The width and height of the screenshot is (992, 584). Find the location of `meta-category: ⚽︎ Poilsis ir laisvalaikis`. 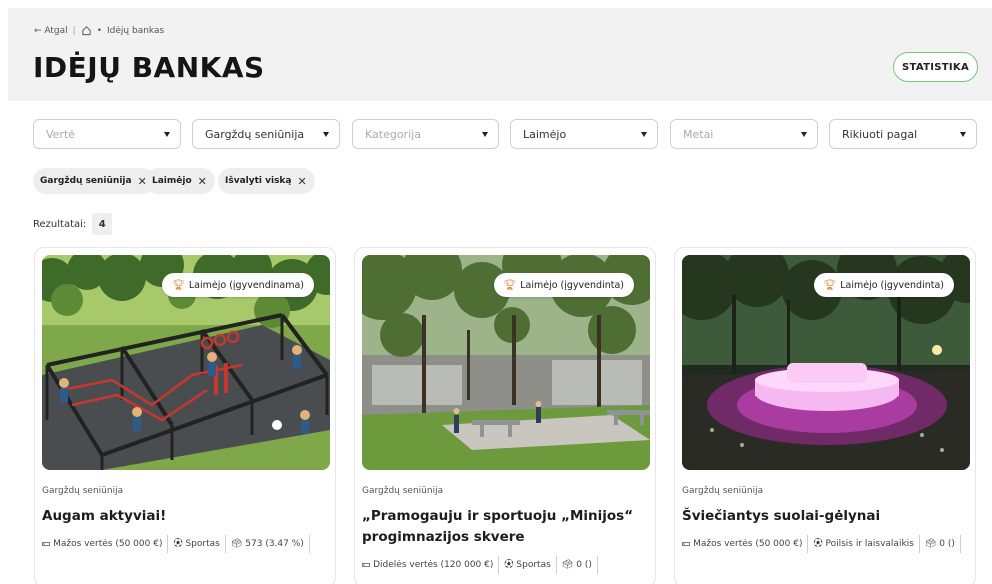

meta-category: ⚽︎ Poilsis ir laisvalaikis is located at coordinates (864, 544).